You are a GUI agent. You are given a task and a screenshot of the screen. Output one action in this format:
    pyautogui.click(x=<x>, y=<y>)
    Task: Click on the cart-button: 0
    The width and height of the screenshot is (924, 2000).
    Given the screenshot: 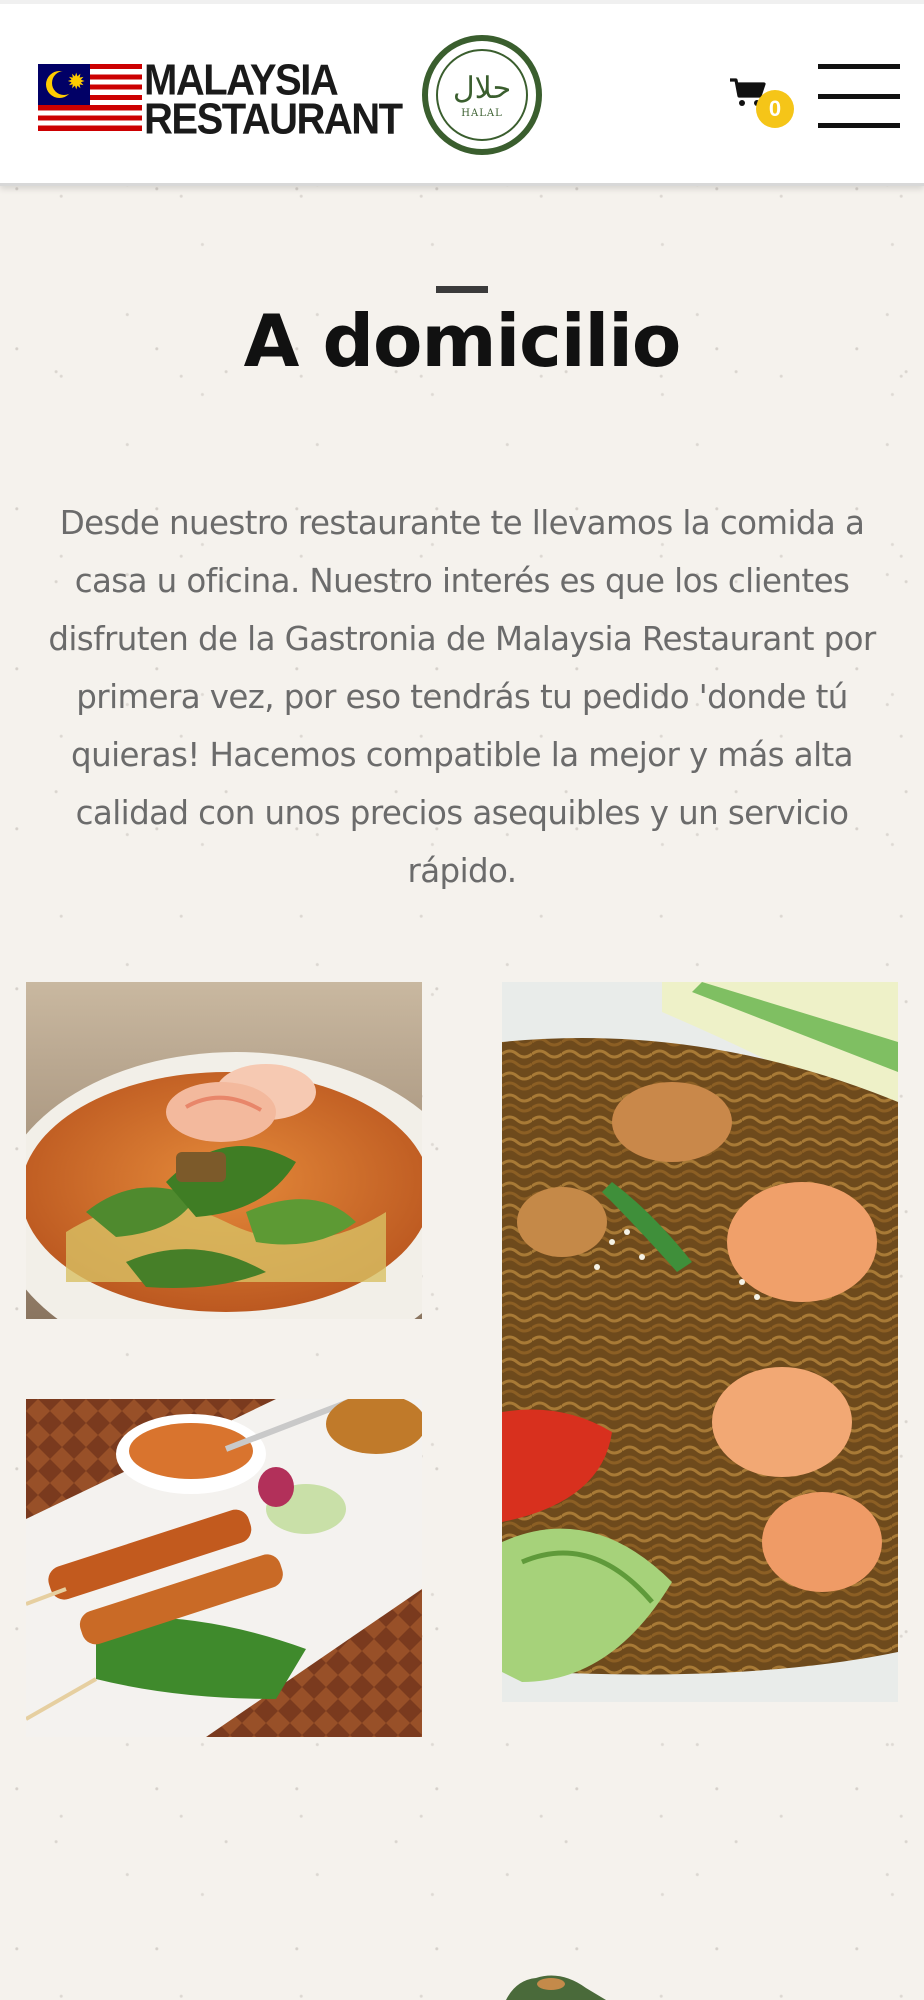 What is the action you would take?
    pyautogui.click(x=765, y=102)
    